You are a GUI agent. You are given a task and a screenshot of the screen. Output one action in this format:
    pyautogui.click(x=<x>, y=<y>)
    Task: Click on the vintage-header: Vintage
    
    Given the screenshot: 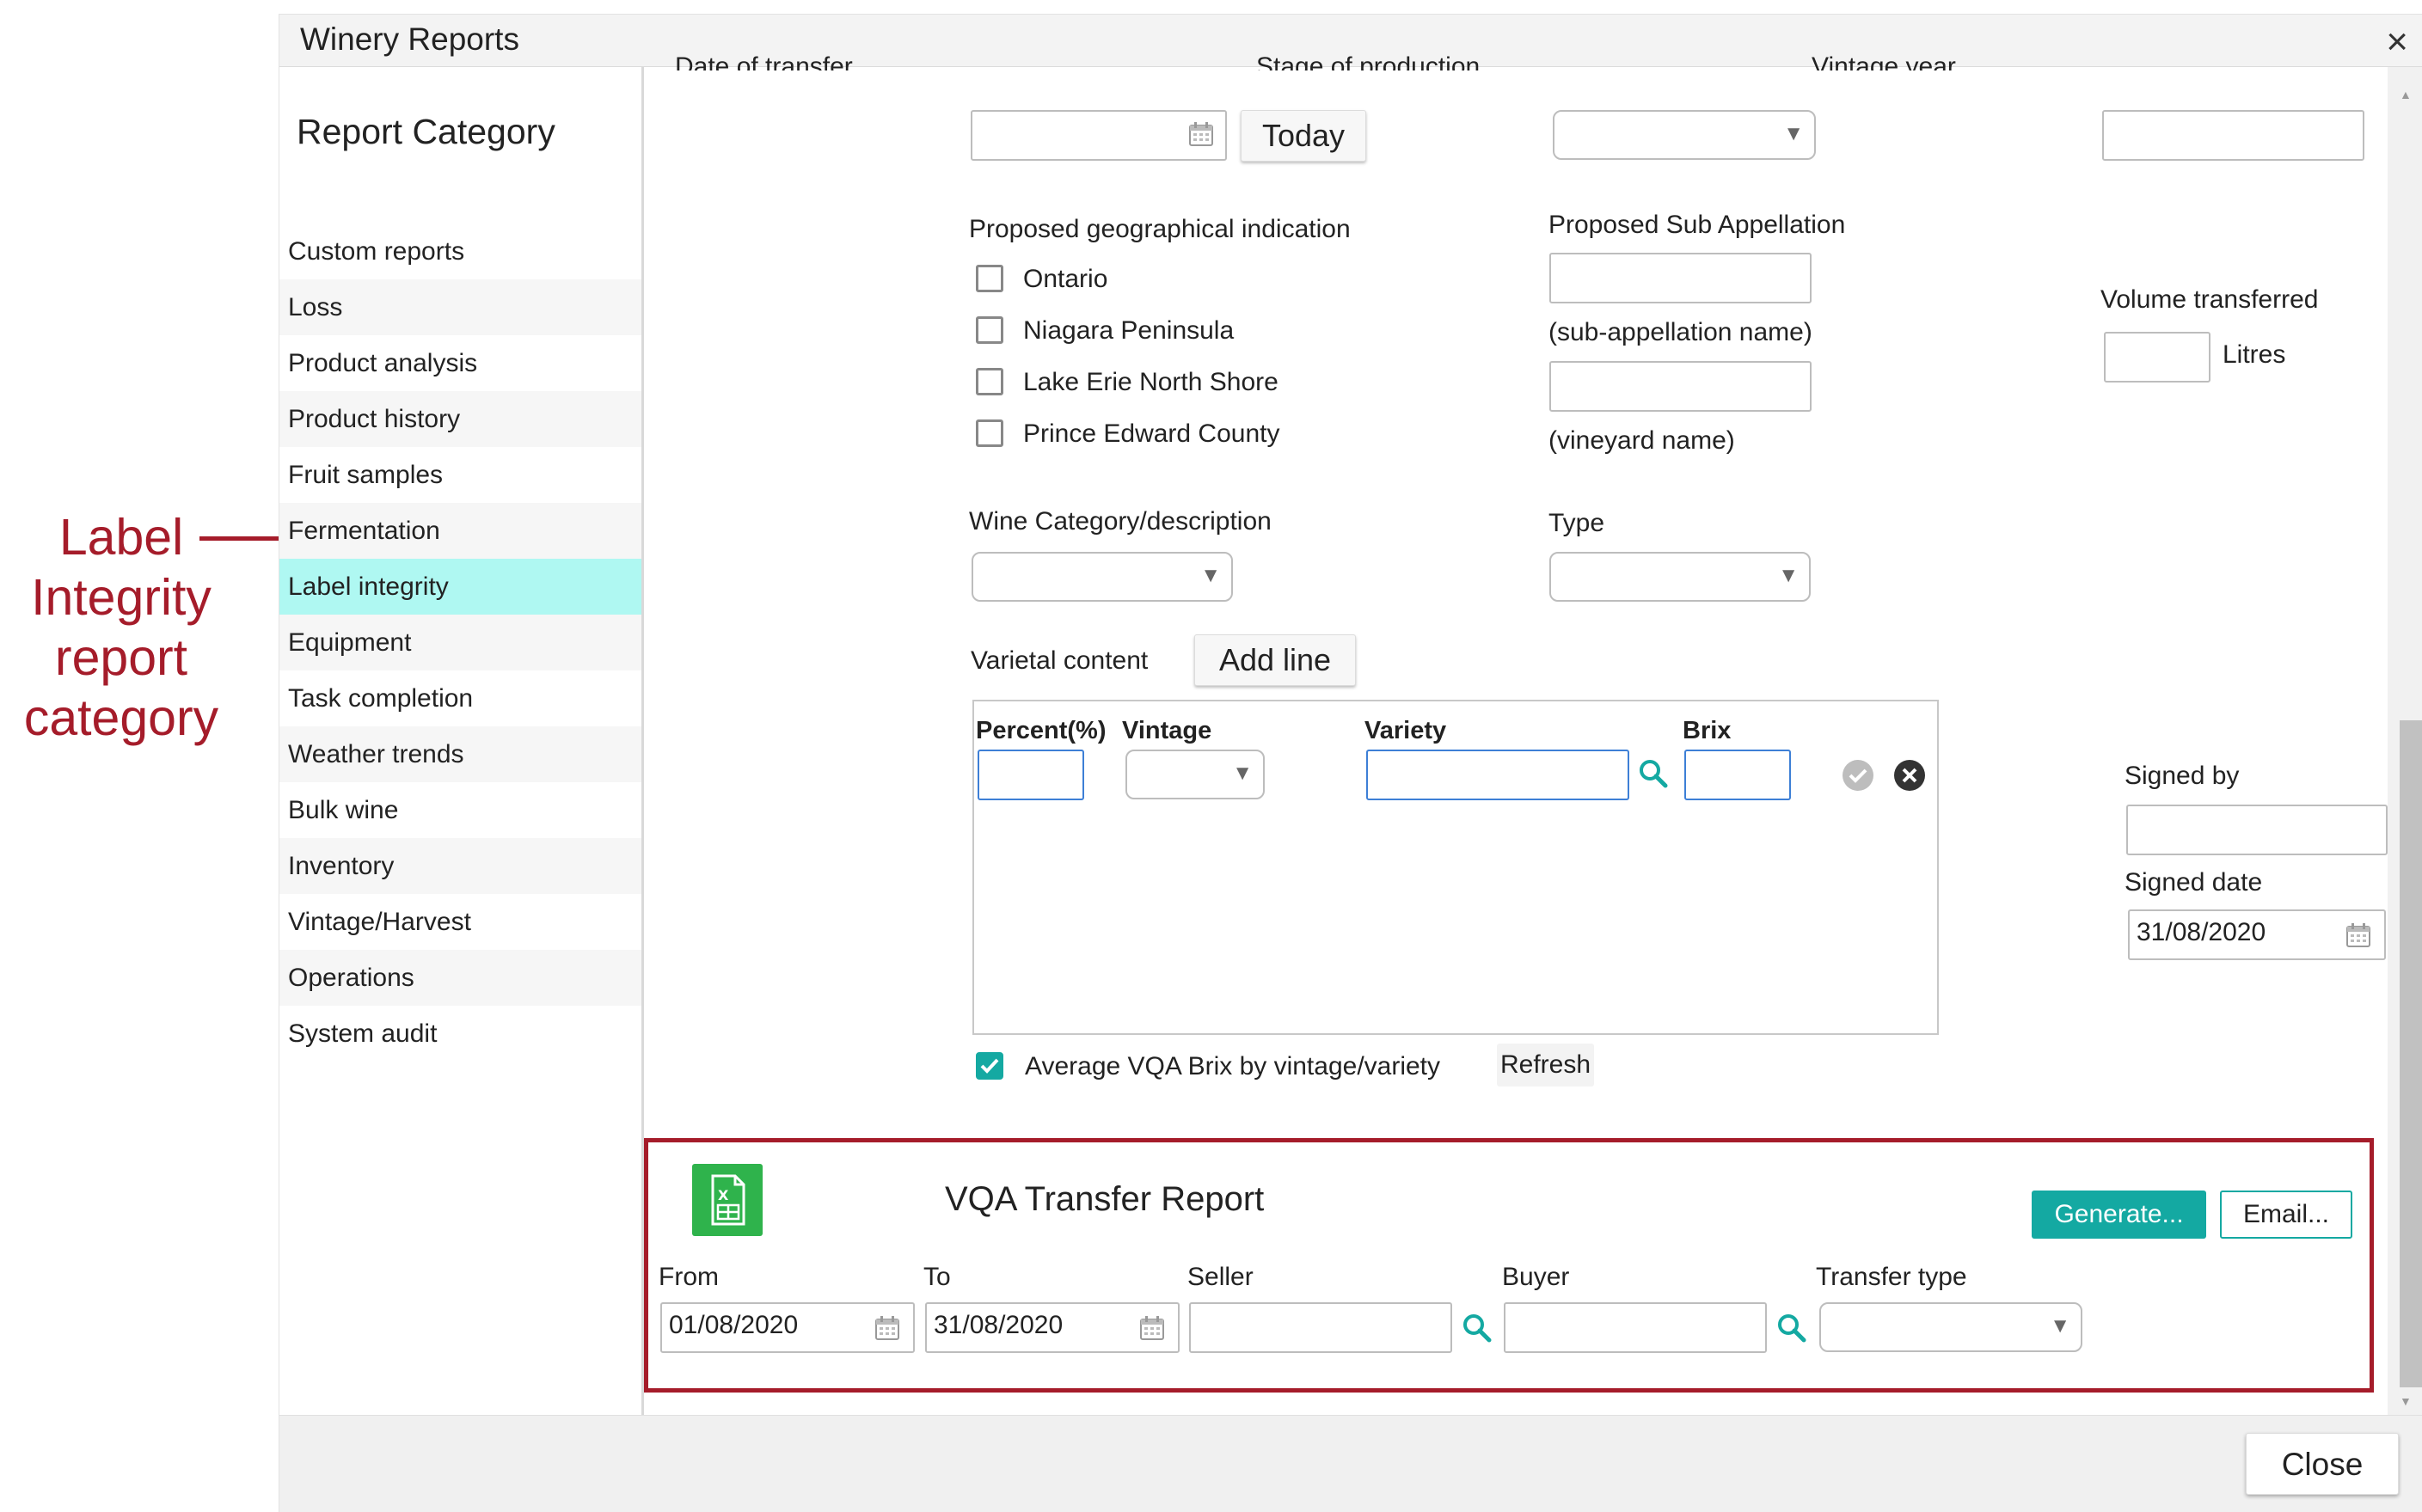 What is the action you would take?
    pyautogui.click(x=1167, y=730)
    